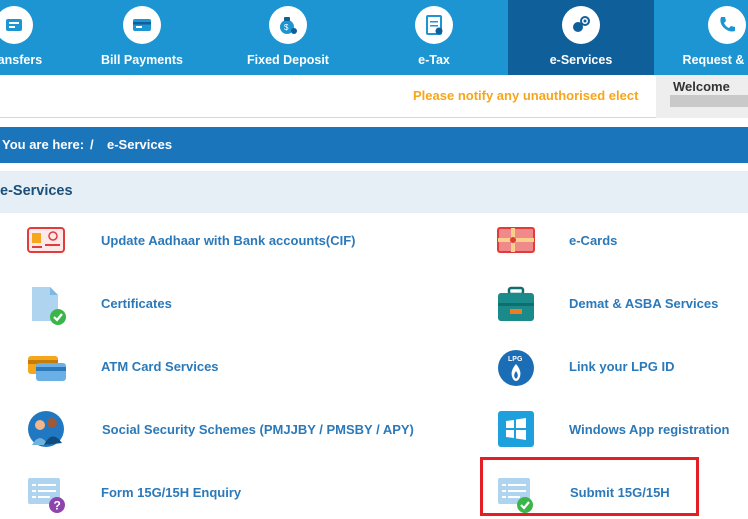 Image resolution: width=748 pixels, height=519 pixels. Describe the element at coordinates (593, 240) in the screenshot. I see `service-label: e-Cards` at that location.